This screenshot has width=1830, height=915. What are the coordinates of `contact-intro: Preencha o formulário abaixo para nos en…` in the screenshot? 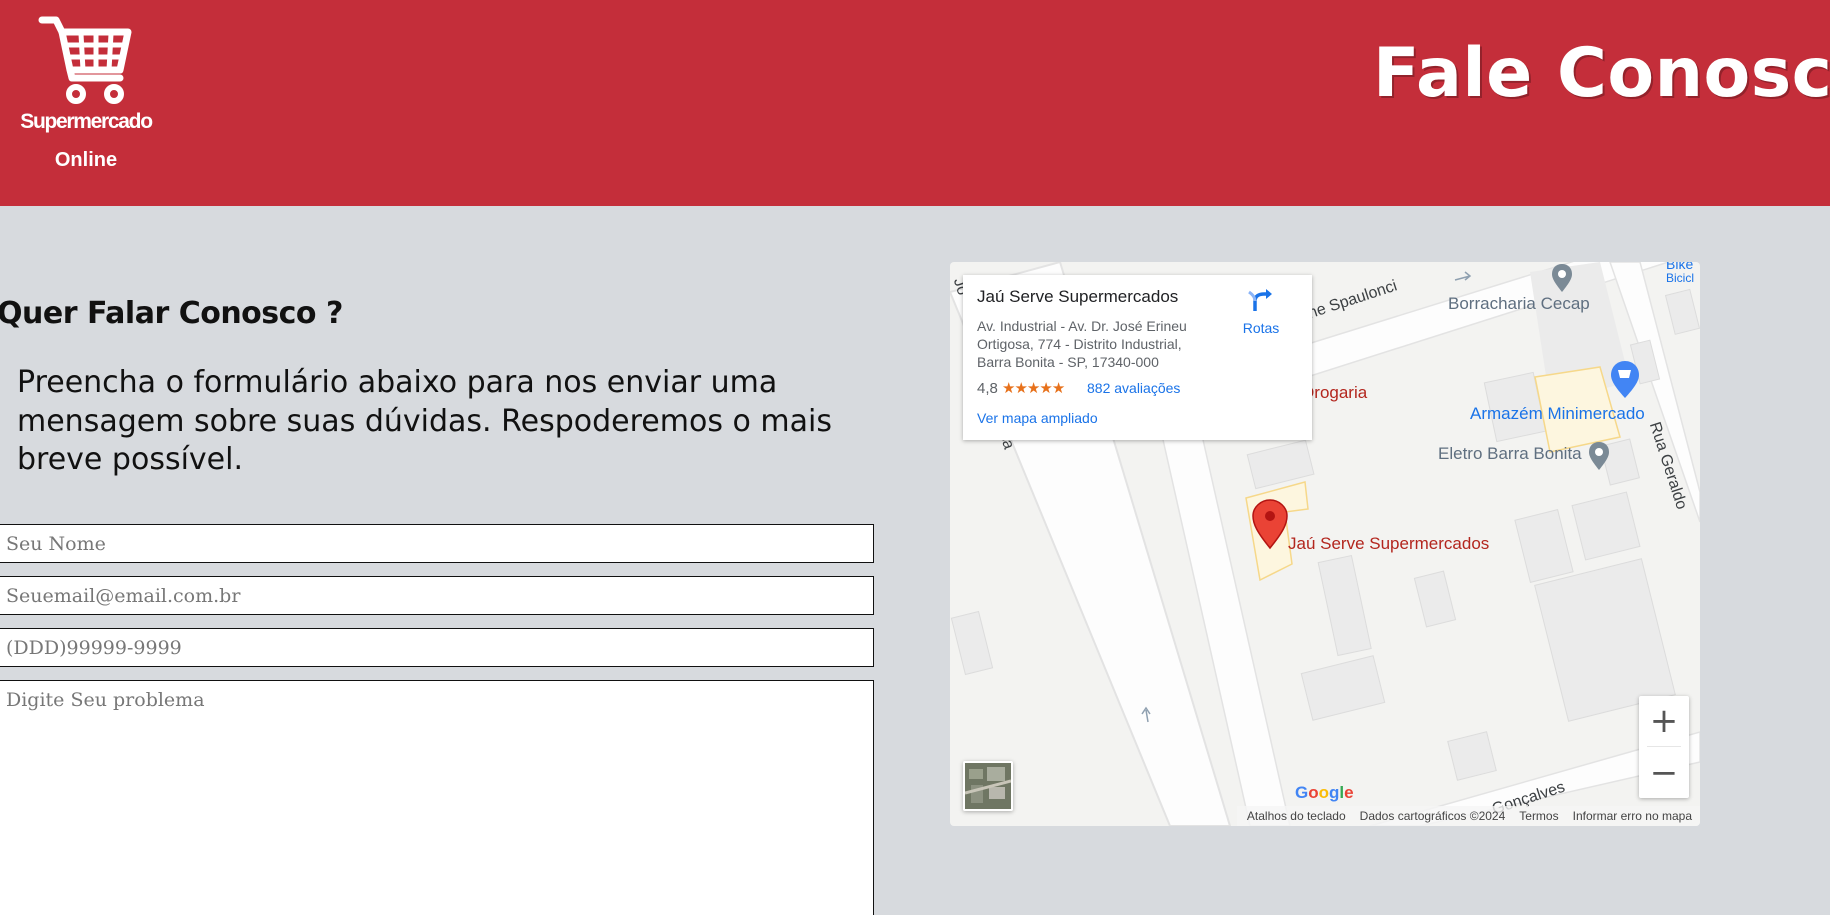 It's located at (424, 421).